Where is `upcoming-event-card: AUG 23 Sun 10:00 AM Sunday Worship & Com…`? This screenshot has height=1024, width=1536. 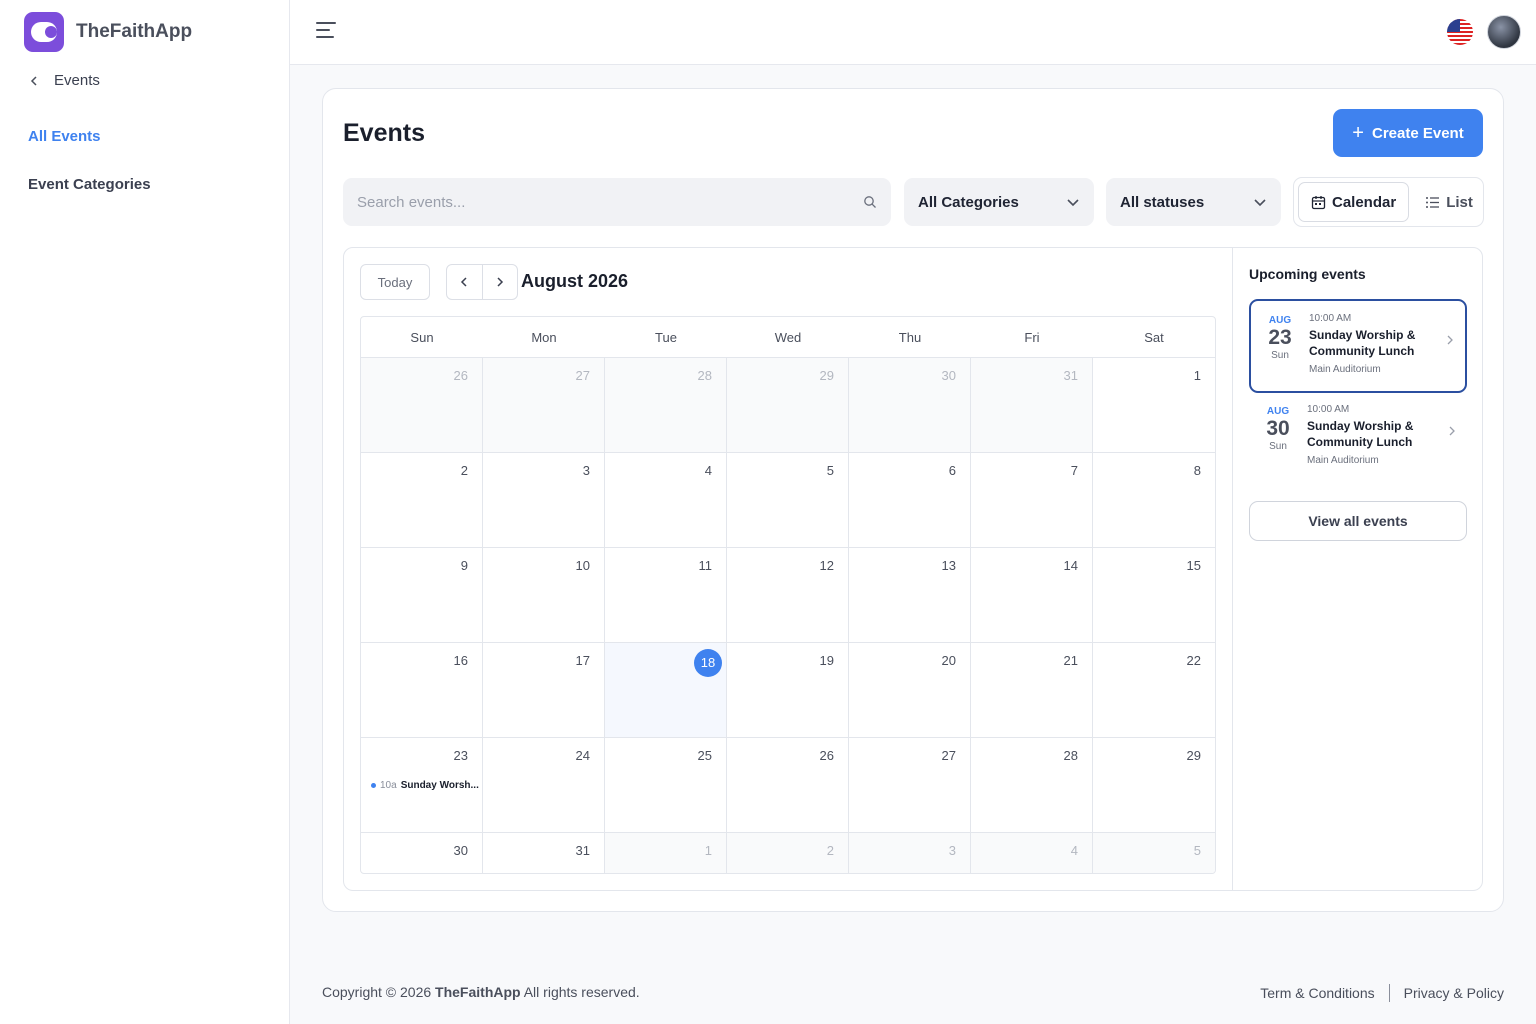 upcoming-event-card: AUG 23 Sun 10:00 AM Sunday Worship & Com… is located at coordinates (1358, 346).